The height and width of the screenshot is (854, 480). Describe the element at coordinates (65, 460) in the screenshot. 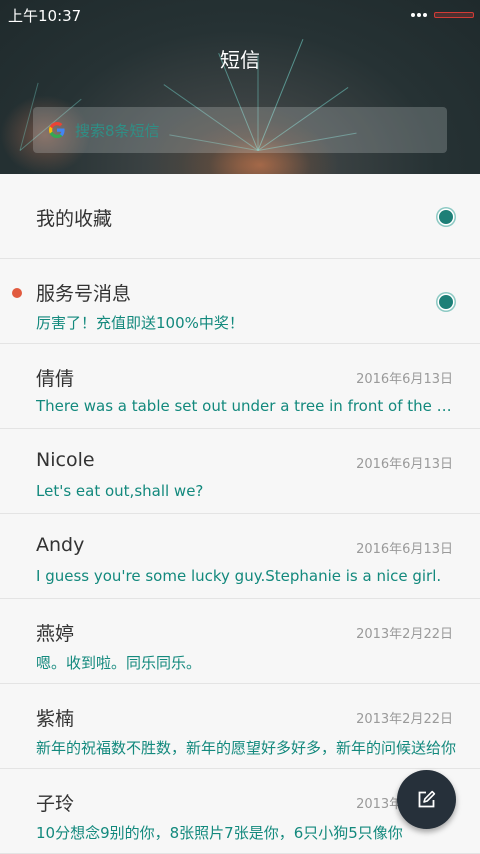

I see `conversation-name: Nicole` at that location.